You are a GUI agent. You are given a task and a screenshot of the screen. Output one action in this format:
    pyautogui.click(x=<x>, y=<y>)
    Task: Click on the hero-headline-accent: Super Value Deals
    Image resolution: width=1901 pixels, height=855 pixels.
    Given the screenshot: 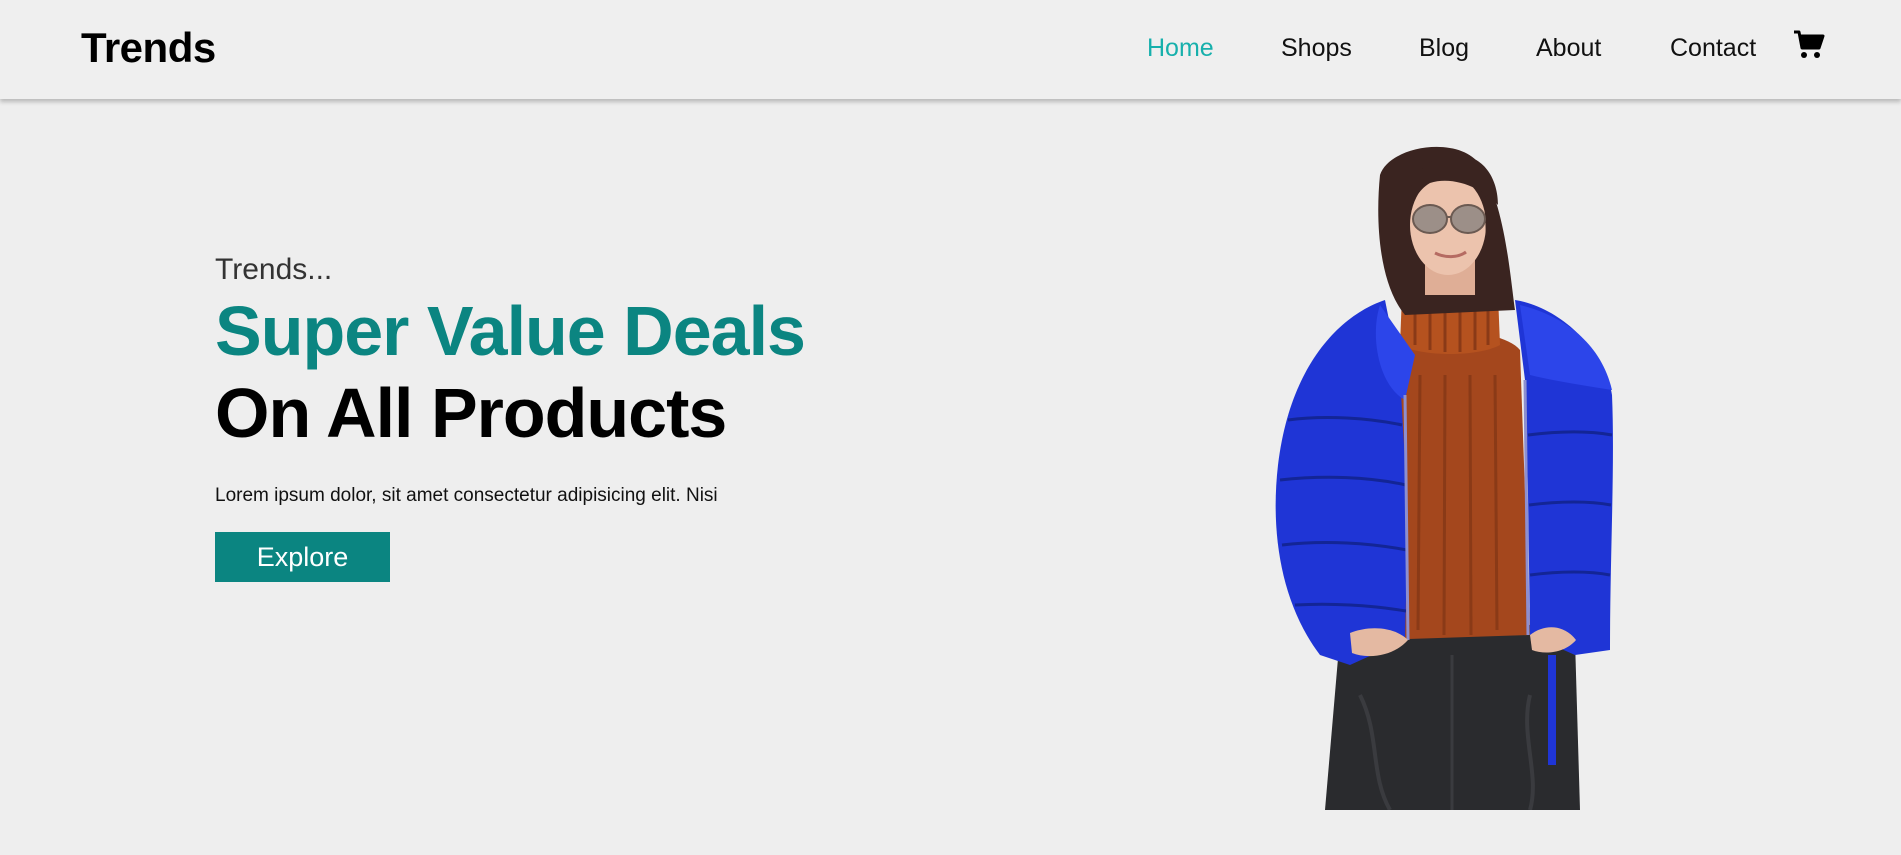 What is the action you would take?
    pyautogui.click(x=510, y=331)
    